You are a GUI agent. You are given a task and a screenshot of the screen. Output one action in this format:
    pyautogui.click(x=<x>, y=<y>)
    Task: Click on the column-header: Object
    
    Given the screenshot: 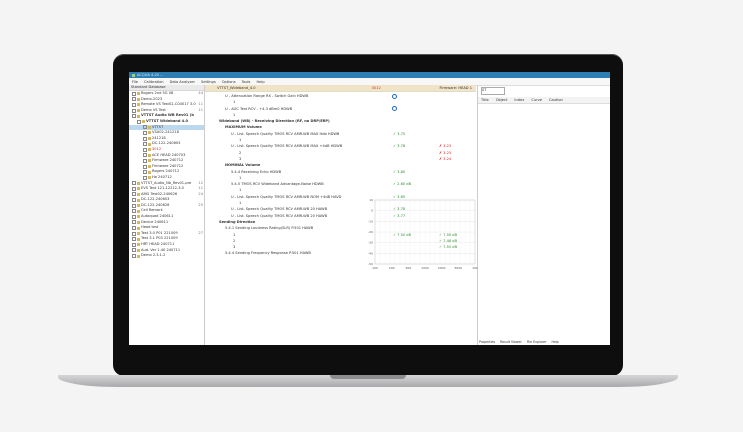 What is the action you would take?
    pyautogui.click(x=502, y=100)
    